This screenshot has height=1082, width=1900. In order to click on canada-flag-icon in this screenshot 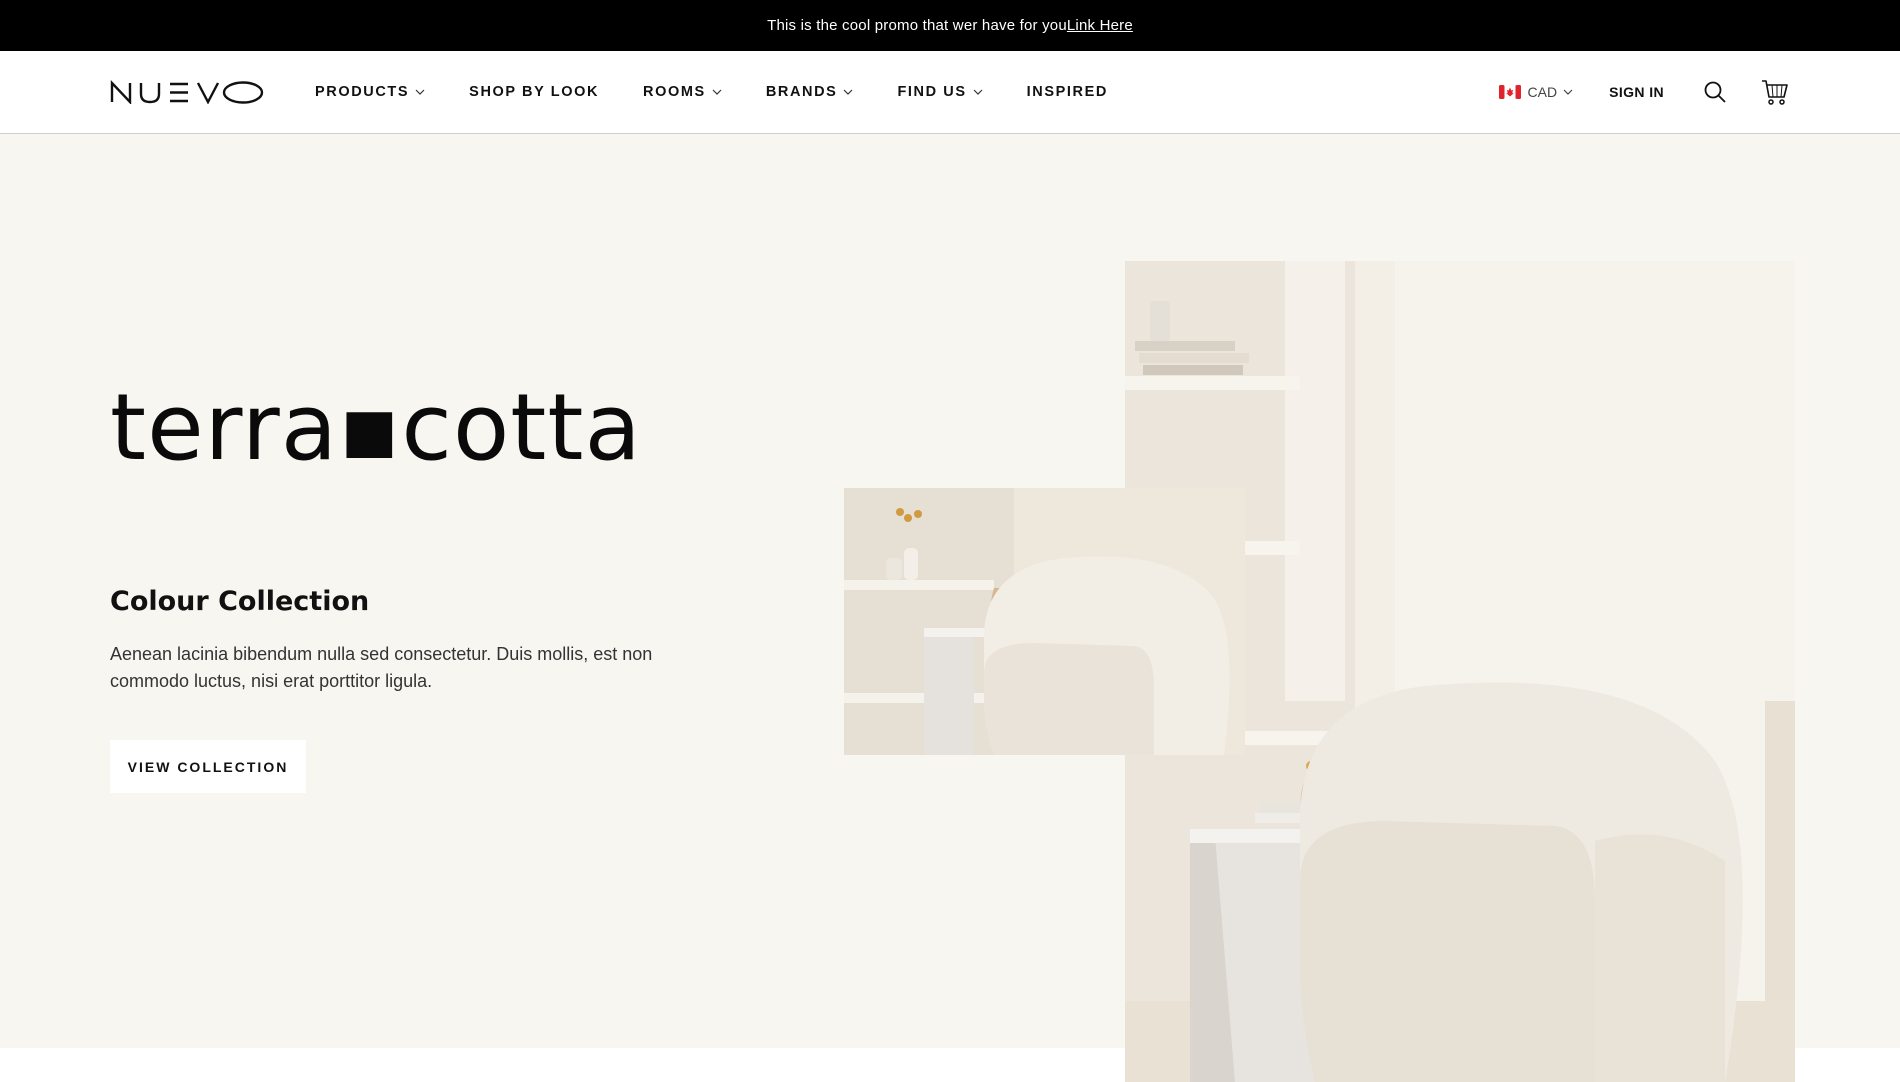, I will do `click(1509, 92)`.